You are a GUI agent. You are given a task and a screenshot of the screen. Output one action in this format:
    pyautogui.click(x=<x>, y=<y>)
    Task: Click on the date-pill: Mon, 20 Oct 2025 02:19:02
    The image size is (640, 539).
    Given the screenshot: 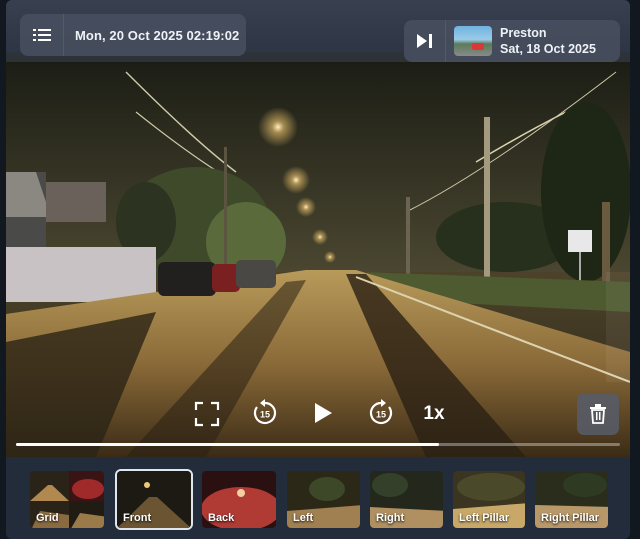 What is the action you would take?
    pyautogui.click(x=133, y=35)
    